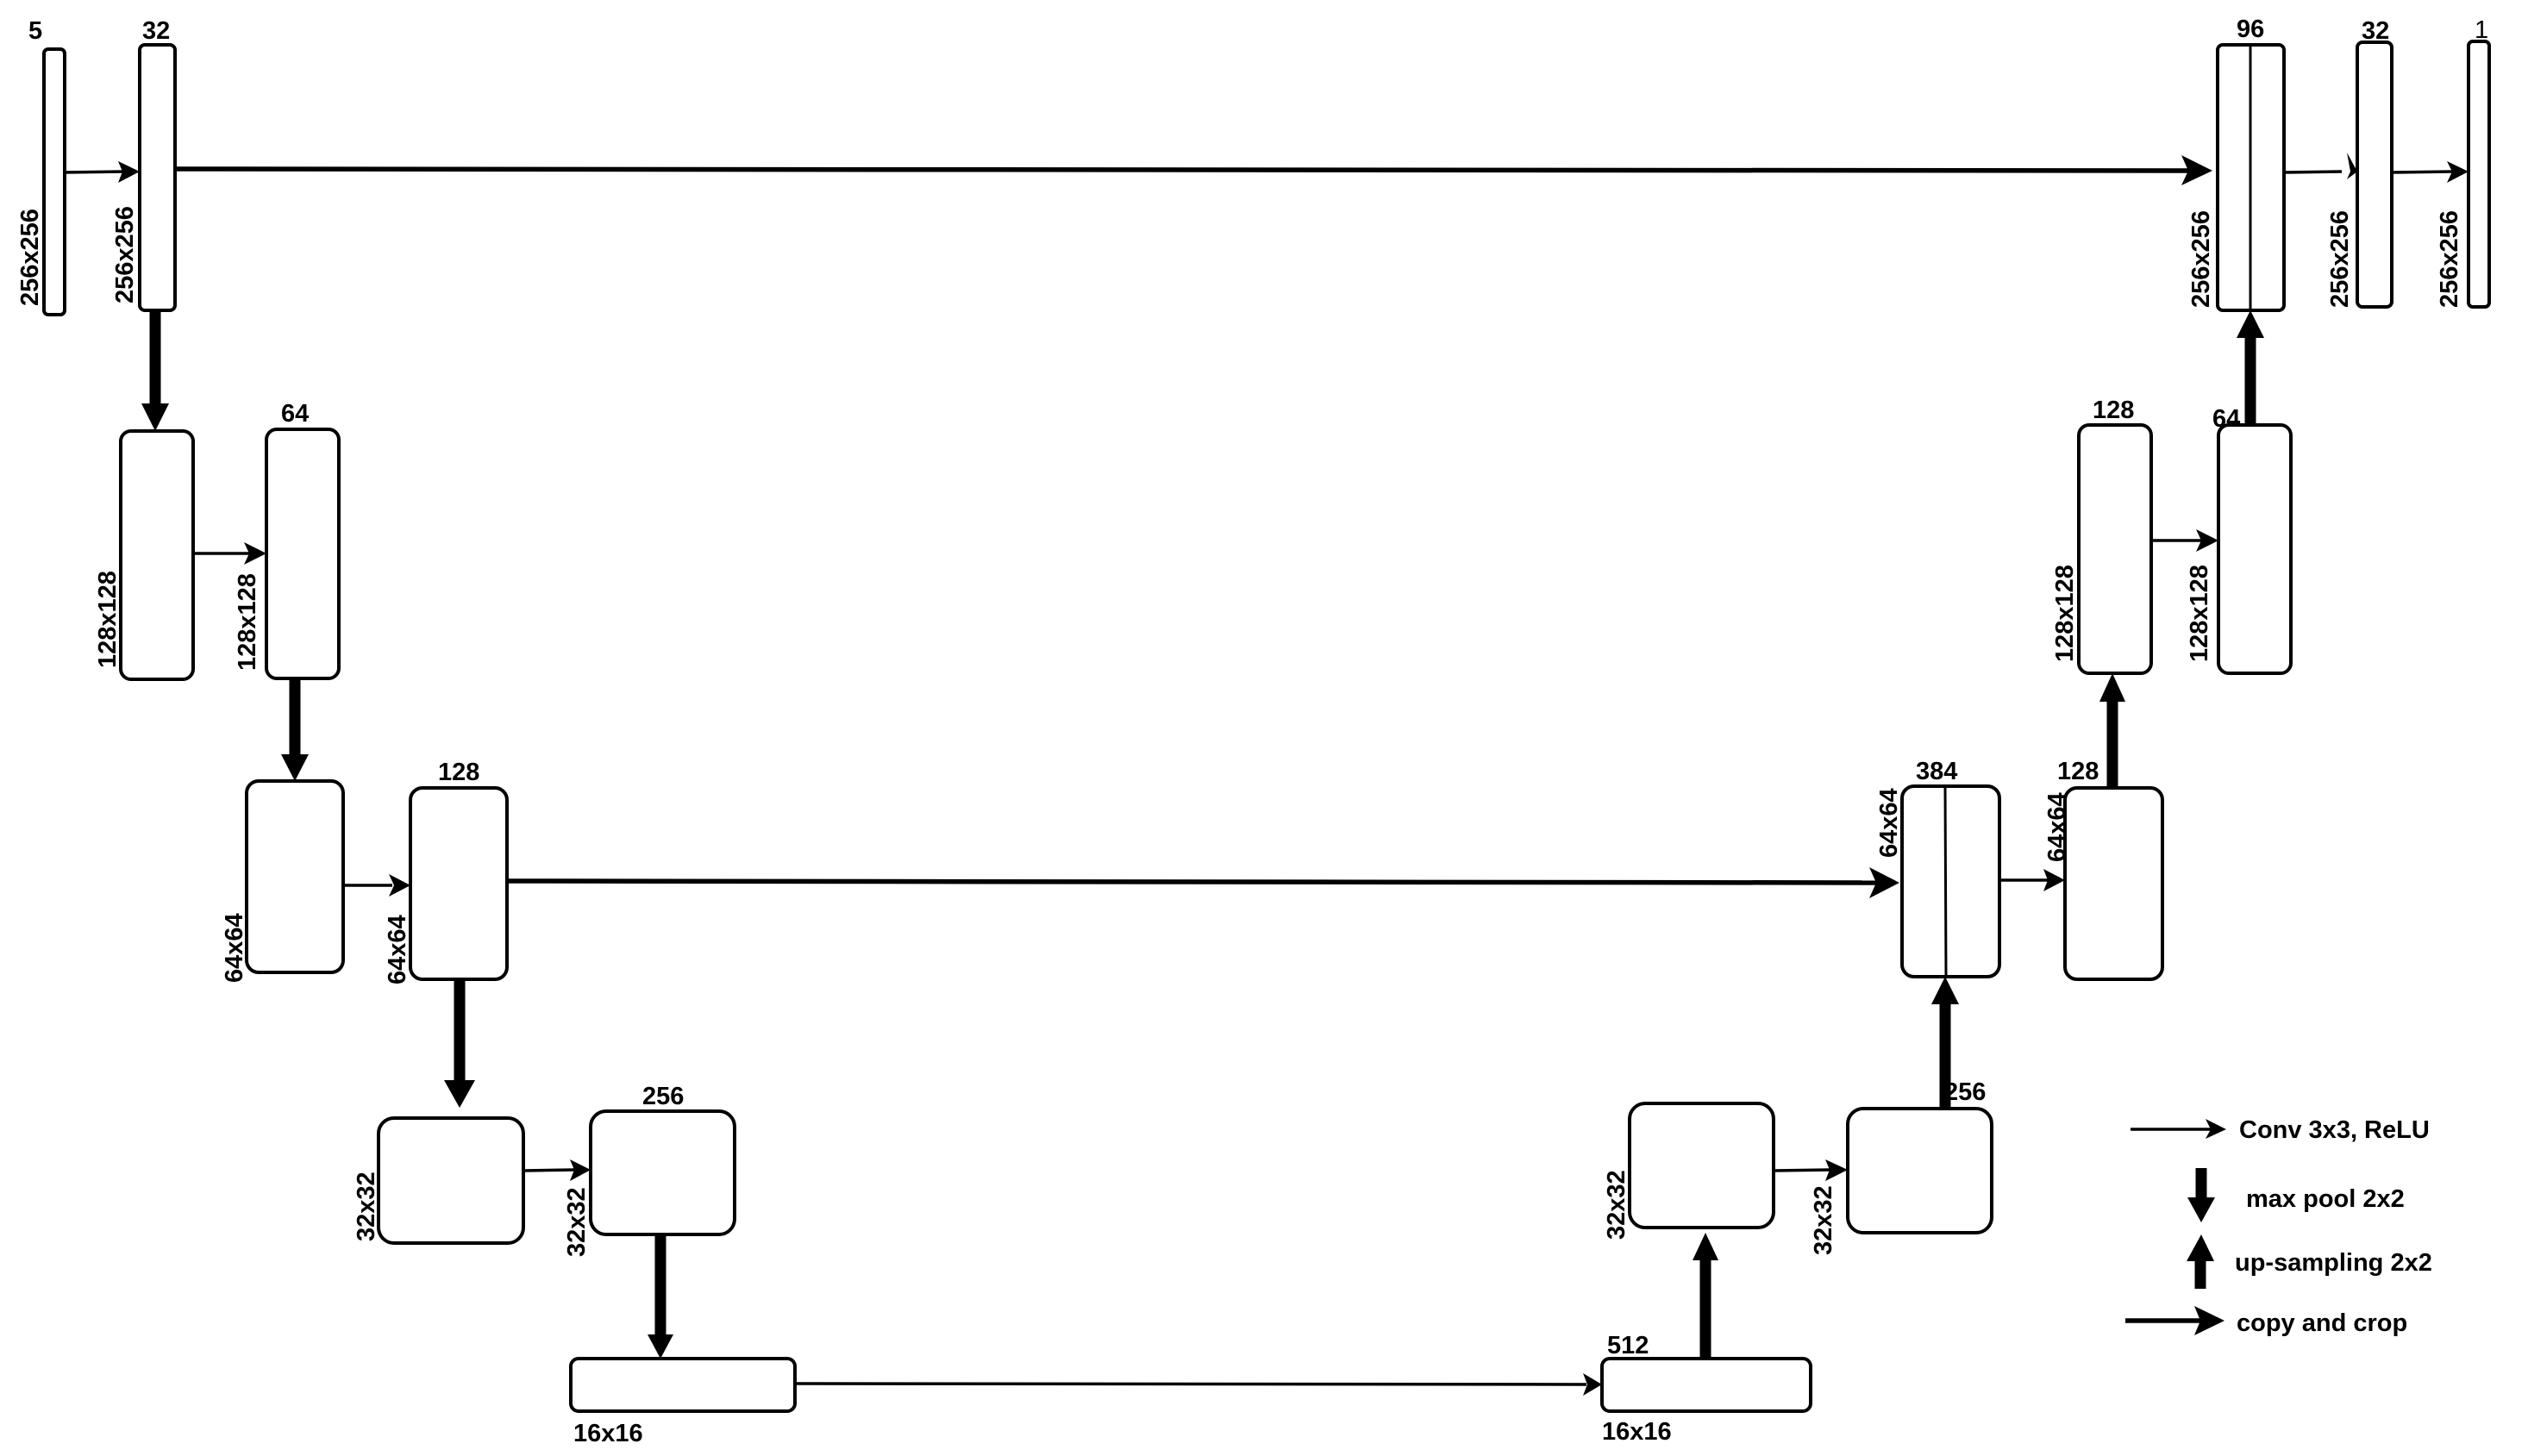 Image resolution: width=2528 pixels, height=1456 pixels. I want to click on channels-label: 96, so click(2250, 30).